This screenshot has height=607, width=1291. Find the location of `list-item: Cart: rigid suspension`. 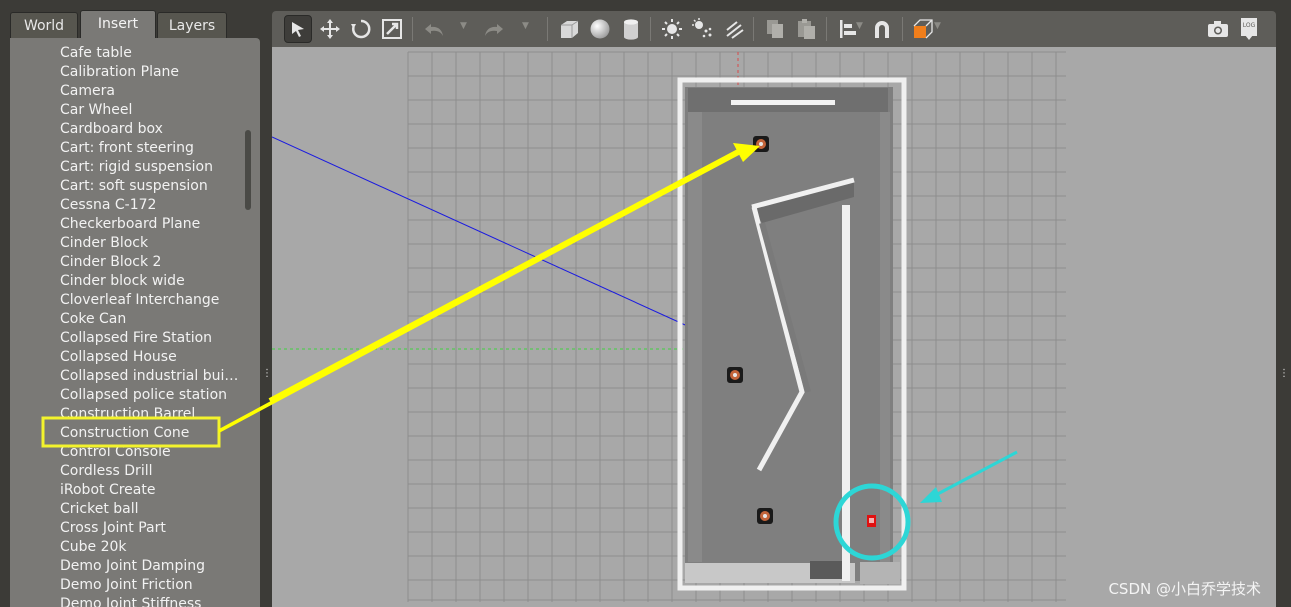

list-item: Cart: rigid suspension is located at coordinates (150, 167).